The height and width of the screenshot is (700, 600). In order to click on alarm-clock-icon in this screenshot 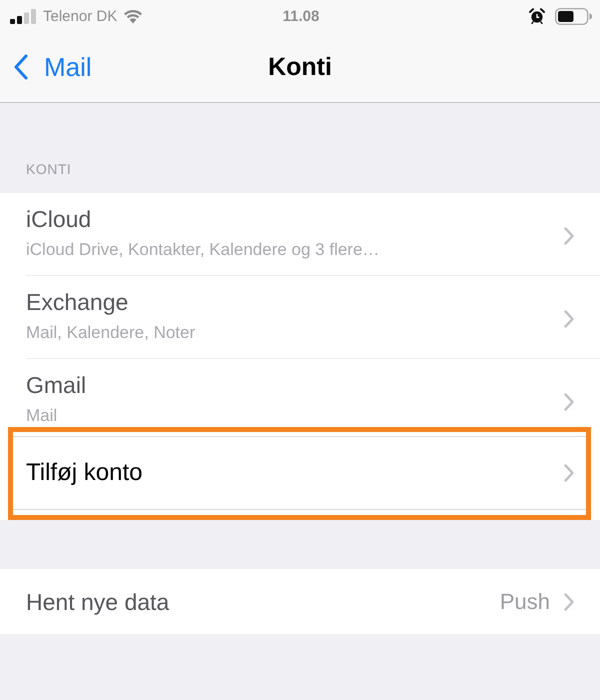, I will do `click(537, 16)`.